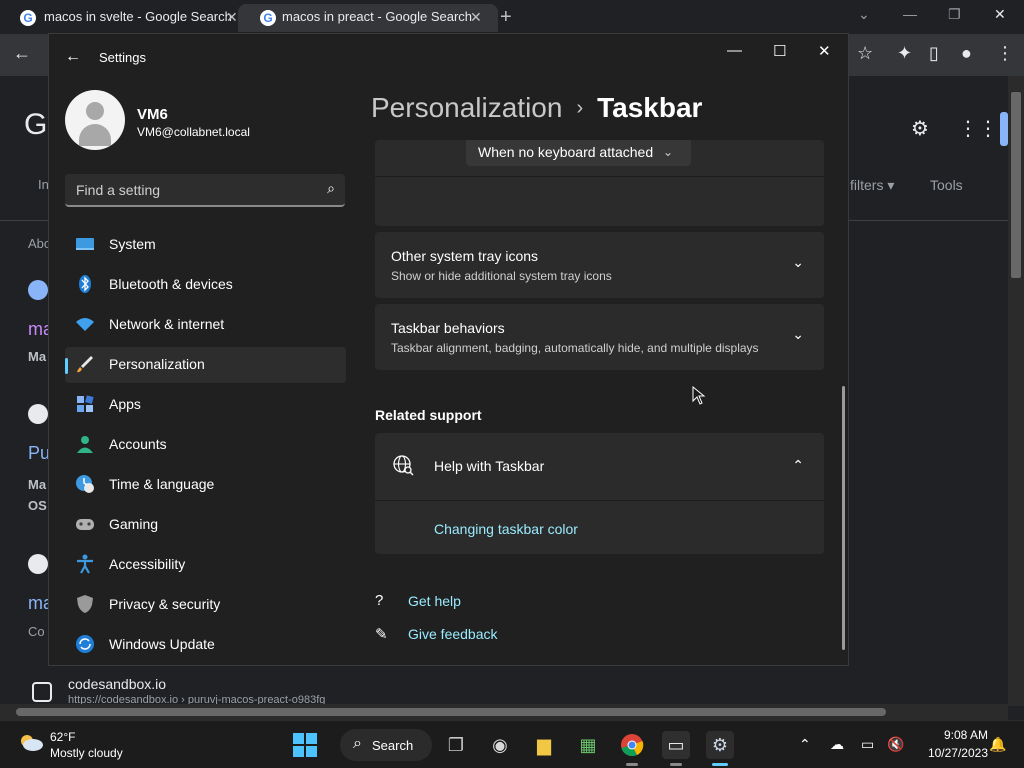 The image size is (1024, 768). What do you see at coordinates (85, 524) in the screenshot?
I see `gamepad-icon` at bounding box center [85, 524].